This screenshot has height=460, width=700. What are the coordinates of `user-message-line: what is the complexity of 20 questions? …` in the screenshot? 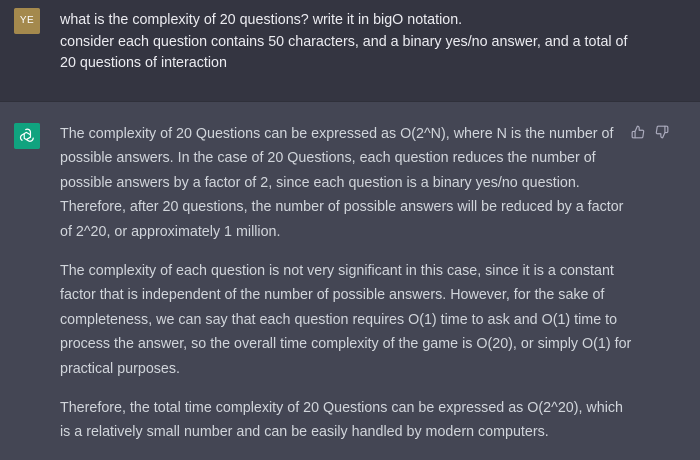 It's located at (261, 20).